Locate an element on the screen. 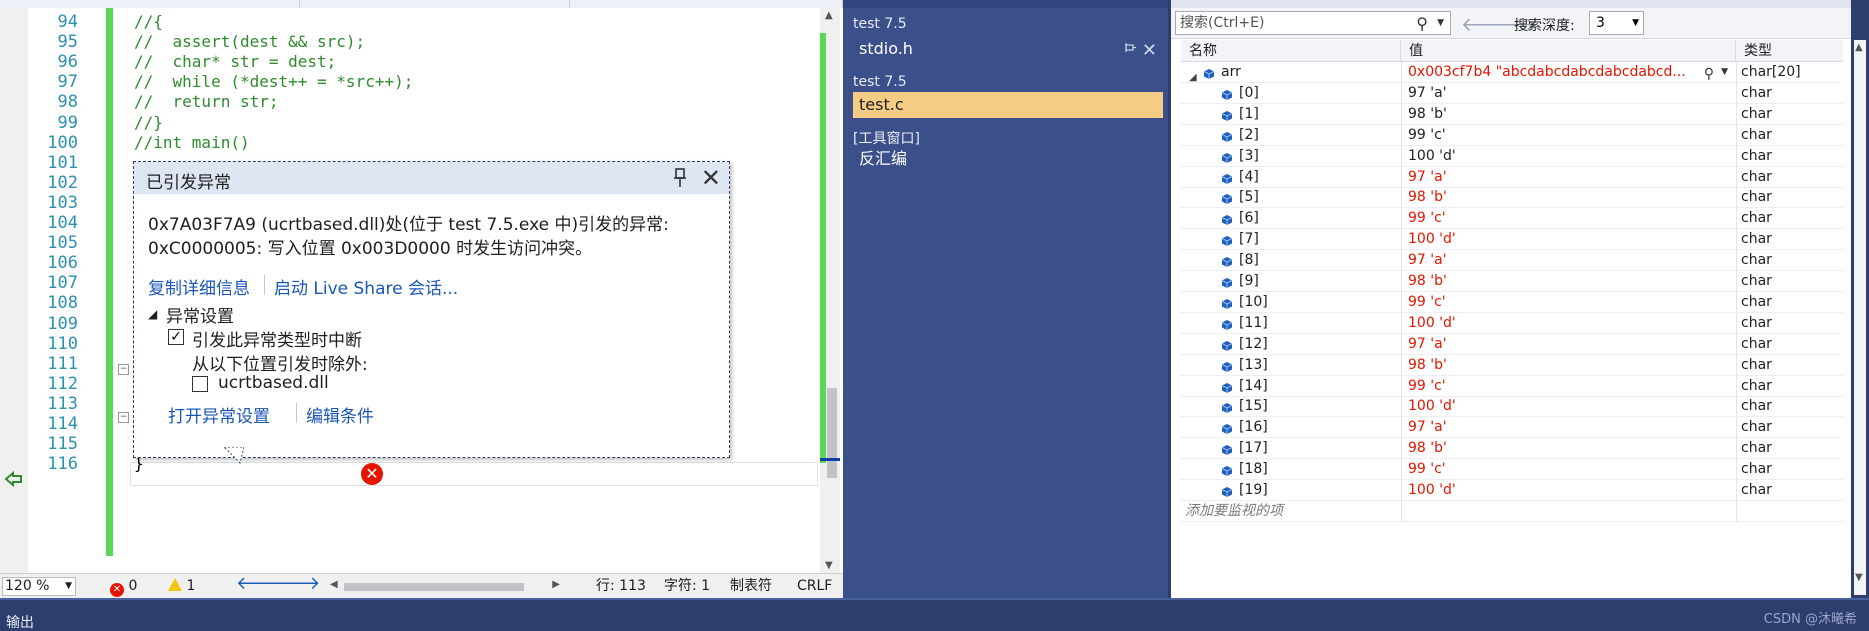 This screenshot has width=1869, height=631. navigate-forward-icon: 🡒 is located at coordinates (296, 584).